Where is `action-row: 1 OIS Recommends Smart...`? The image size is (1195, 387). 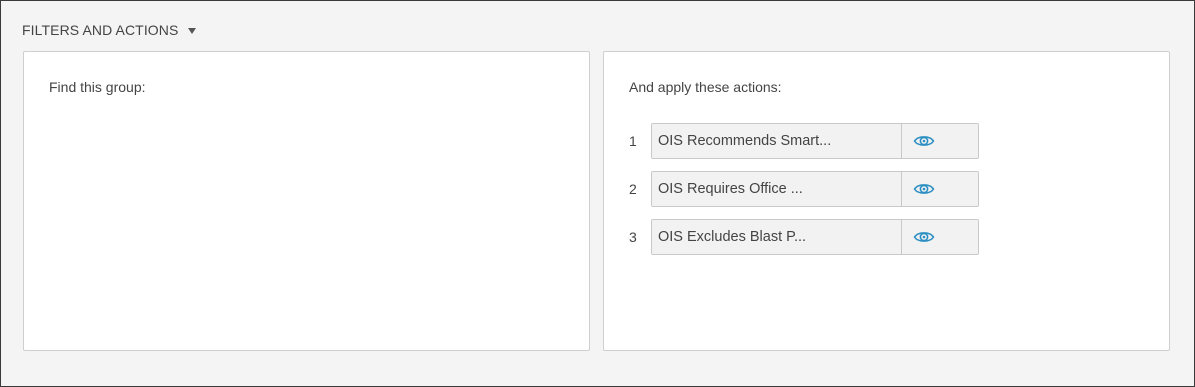 action-row: 1 OIS Recommends Smart... is located at coordinates (804, 141).